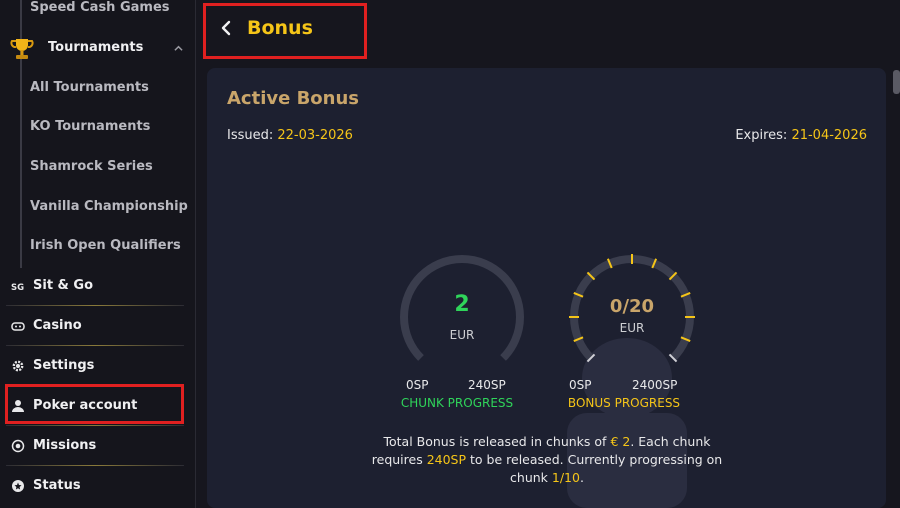  I want to click on bonus-progress-gauge, so click(632, 316).